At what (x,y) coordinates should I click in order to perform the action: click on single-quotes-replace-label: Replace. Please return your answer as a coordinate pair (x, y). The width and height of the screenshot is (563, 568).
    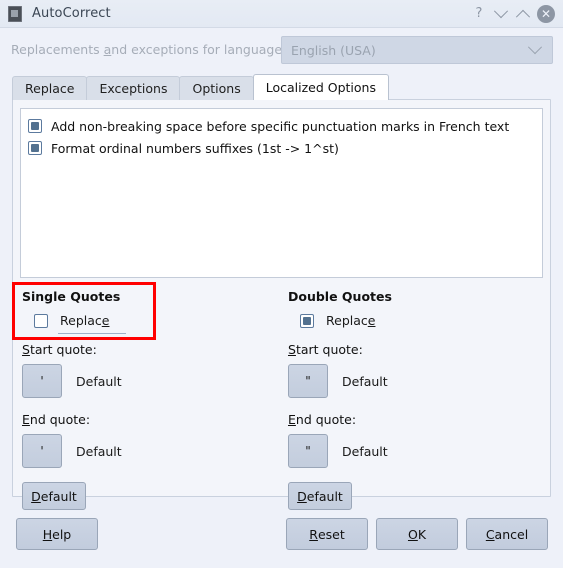
    Looking at the image, I should click on (84, 320).